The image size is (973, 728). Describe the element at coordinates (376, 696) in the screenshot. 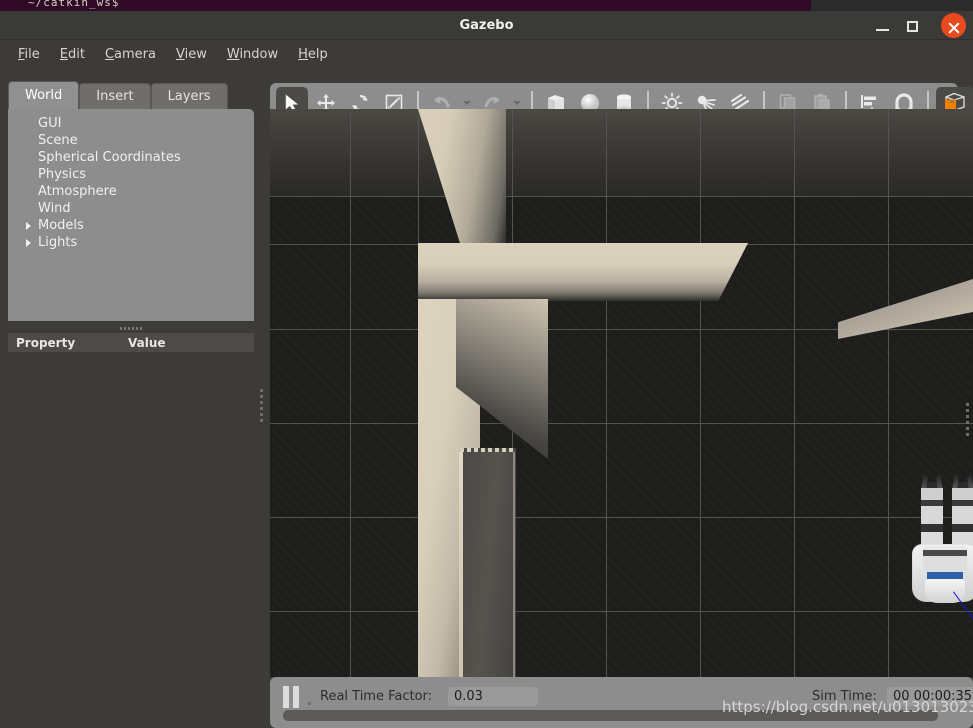

I see `real-time-factor-label: Real Time Factor:` at that location.